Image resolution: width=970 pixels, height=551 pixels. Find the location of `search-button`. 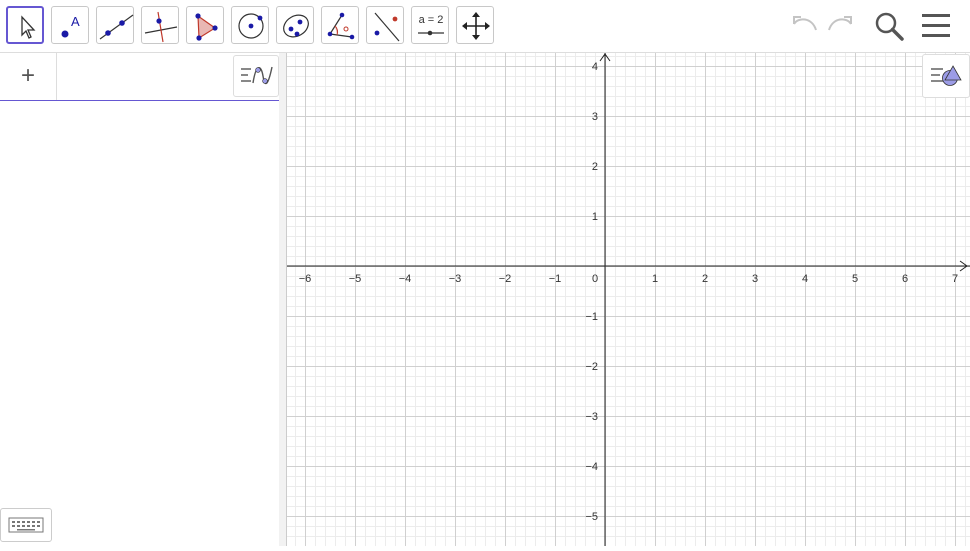

search-button is located at coordinates (889, 26).